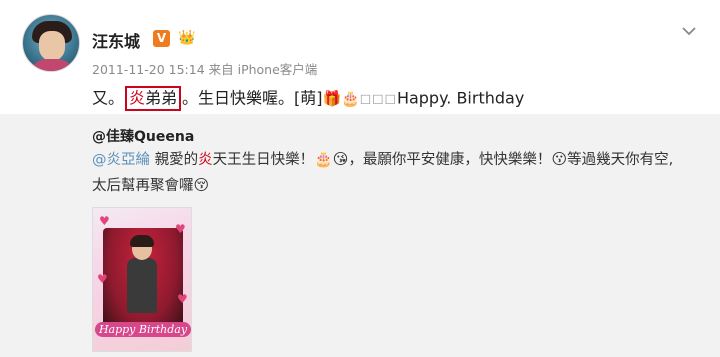  I want to click on repost-seg4: 等過幾天你有空,, so click(620, 160).